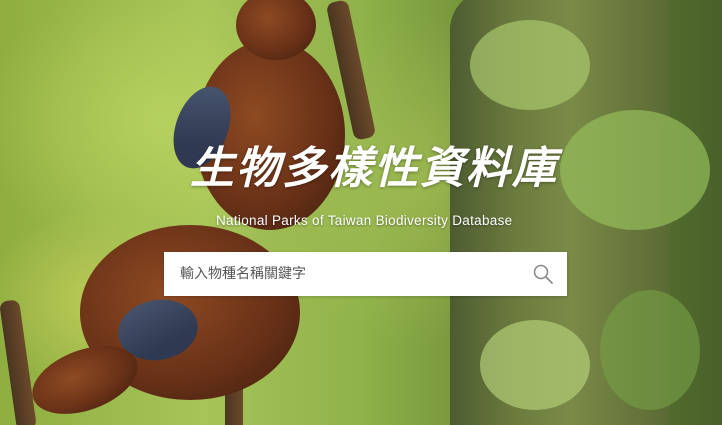 The height and width of the screenshot is (425, 722). Describe the element at coordinates (374, 168) in the screenshot. I see `page-title: 生物多樣性資料庫` at that location.